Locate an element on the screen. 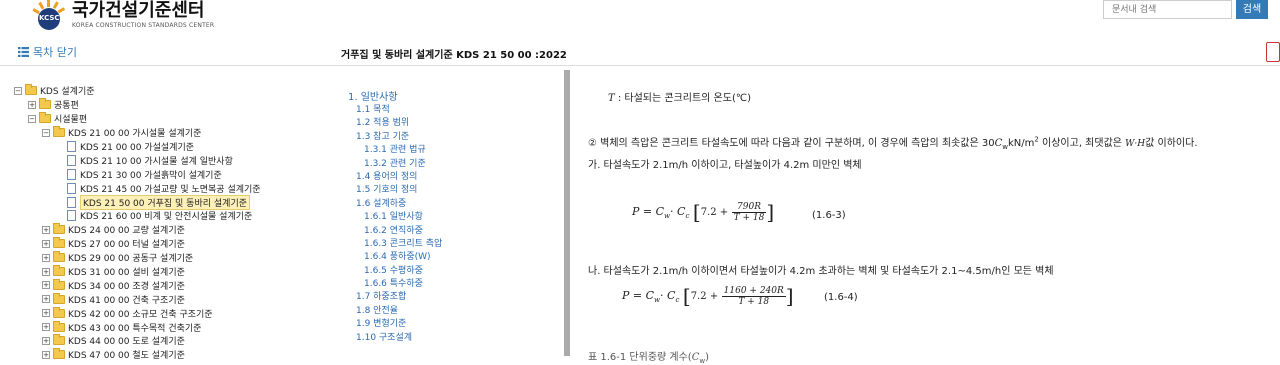 This screenshot has width=1280, height=365. tree-item-label: KDS 21 60 00 비계 및 안전시설물 설계기준 is located at coordinates (166, 217).